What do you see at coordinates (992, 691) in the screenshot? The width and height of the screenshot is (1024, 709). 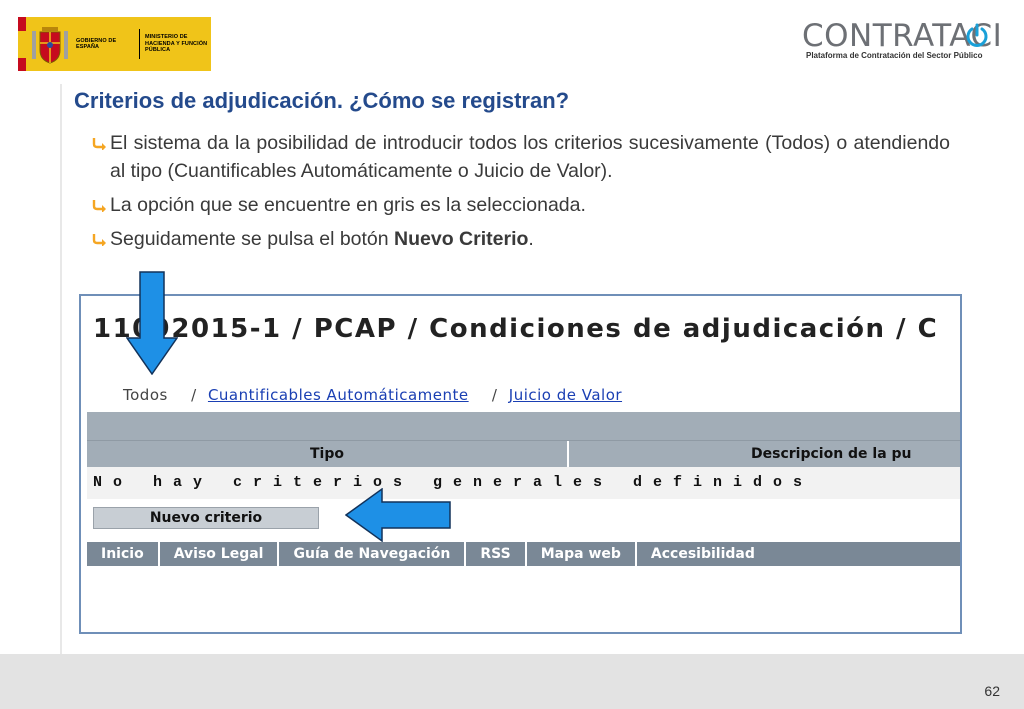 I see `page-number: 62` at bounding box center [992, 691].